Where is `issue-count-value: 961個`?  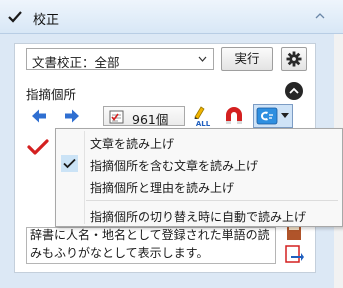
issue-count-value: 961個 is located at coordinates (150, 119).